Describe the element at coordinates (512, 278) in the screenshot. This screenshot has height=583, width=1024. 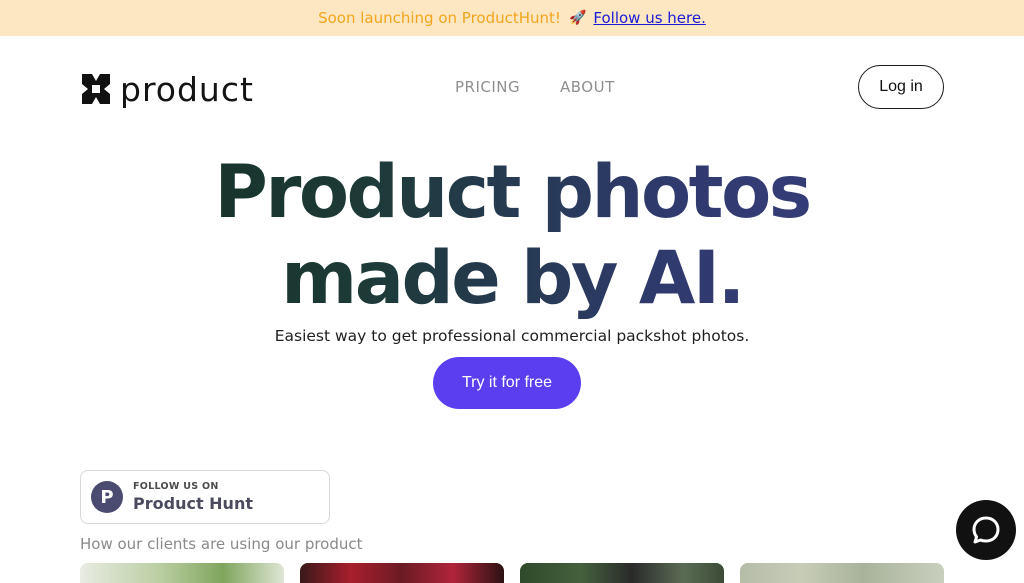
I see `hero-title-line2: made by AI.` at that location.